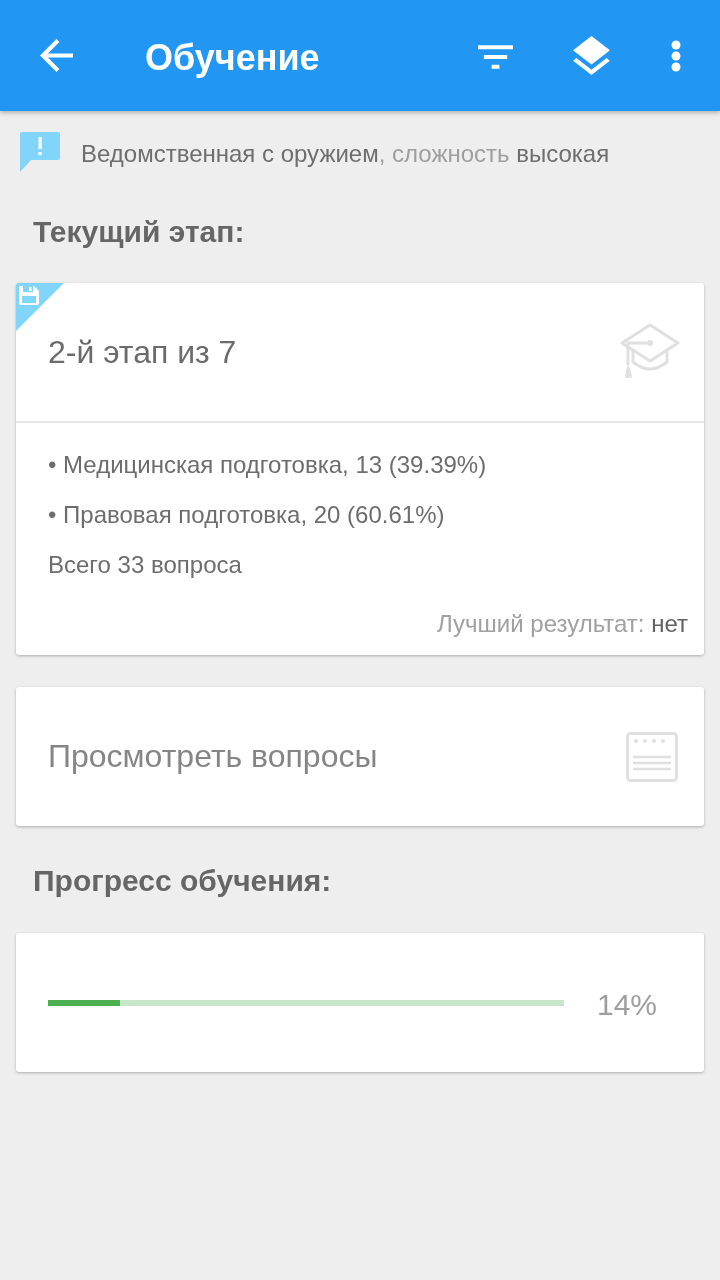 This screenshot has width=720, height=1280. I want to click on section-heading: Прогресс обучения:, so click(182, 881).